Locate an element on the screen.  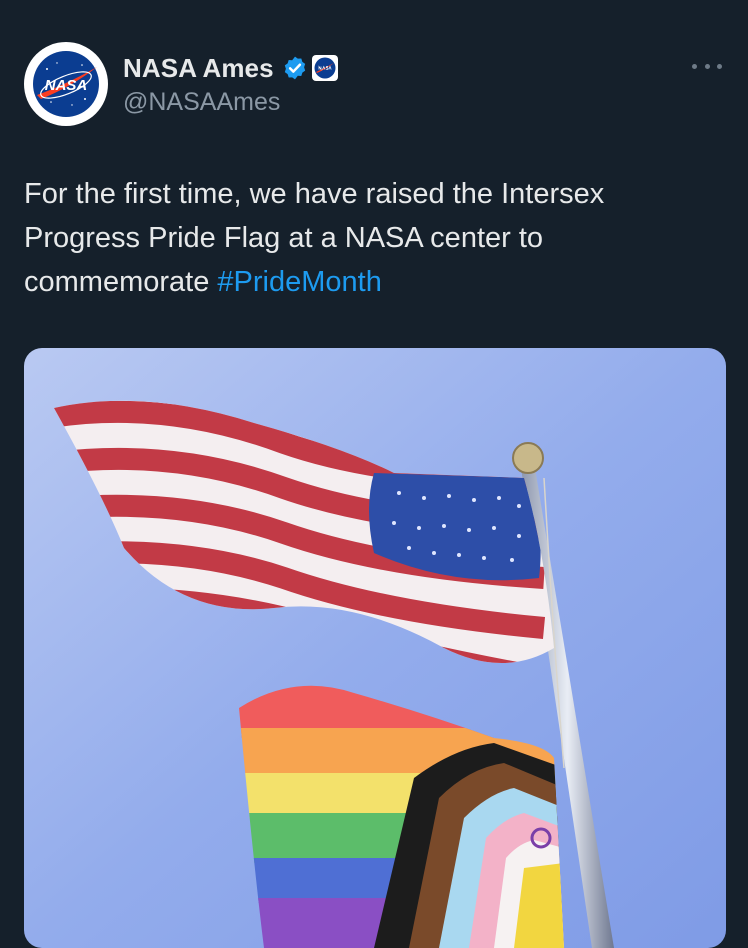
more-horizontal-icon is located at coordinates (707, 66).